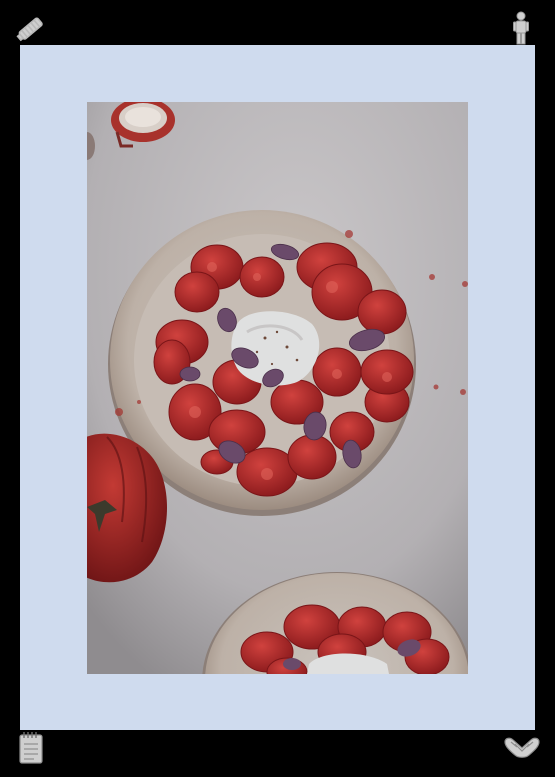  I want to click on clasped-hands-icon-glyph, so click(522, 747).